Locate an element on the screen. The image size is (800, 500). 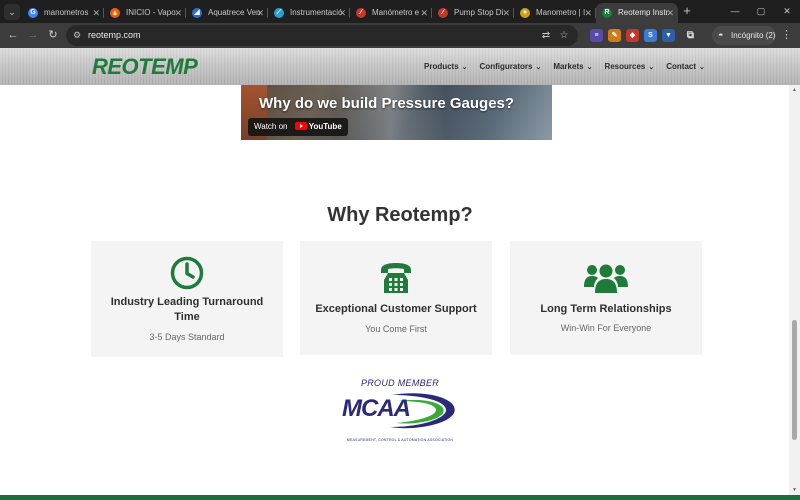
back-button: ← is located at coordinates (13, 35).